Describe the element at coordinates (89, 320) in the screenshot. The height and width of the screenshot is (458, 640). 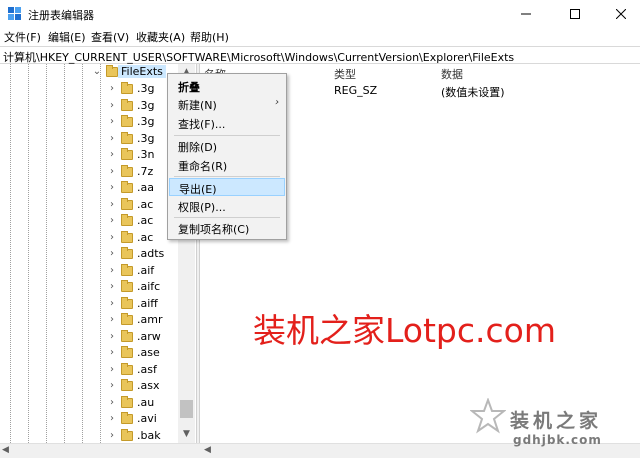
I see `tree-item: › .amr` at that location.